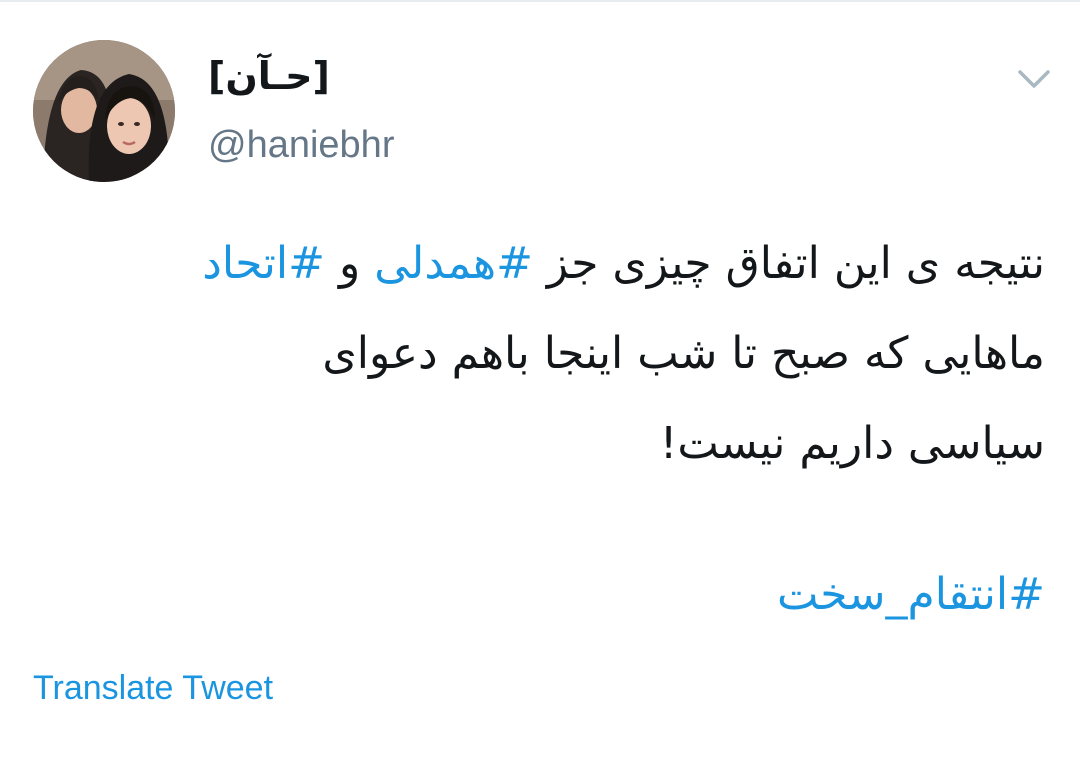 The image size is (1080, 769). I want to click on avatar, so click(104, 111).